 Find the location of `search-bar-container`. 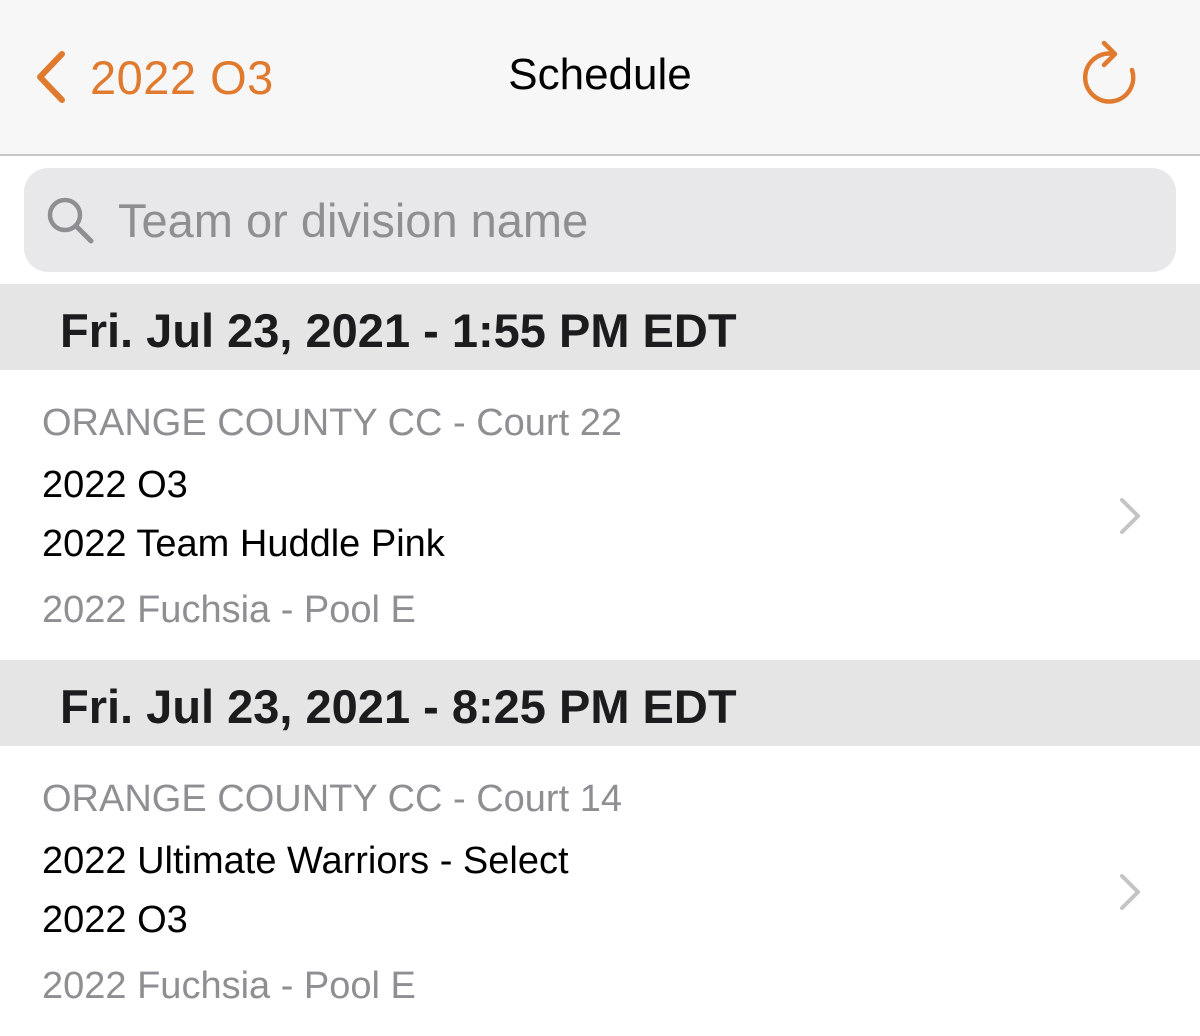

search-bar-container is located at coordinates (600, 220).